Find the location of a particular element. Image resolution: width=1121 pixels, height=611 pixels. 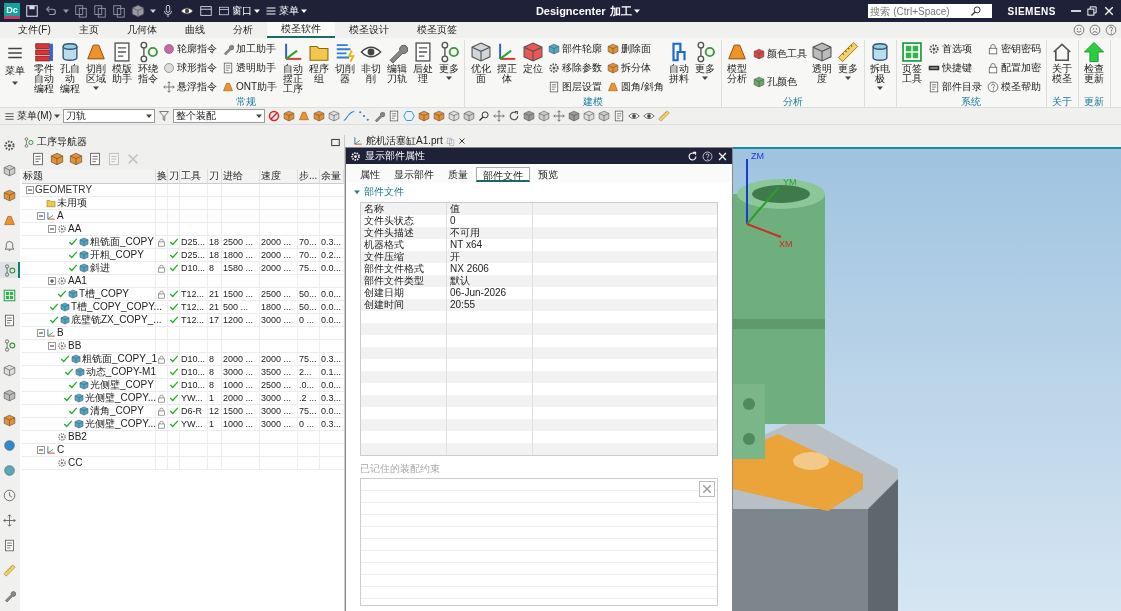

ribbon-button: 图层设置 is located at coordinates (575, 86).